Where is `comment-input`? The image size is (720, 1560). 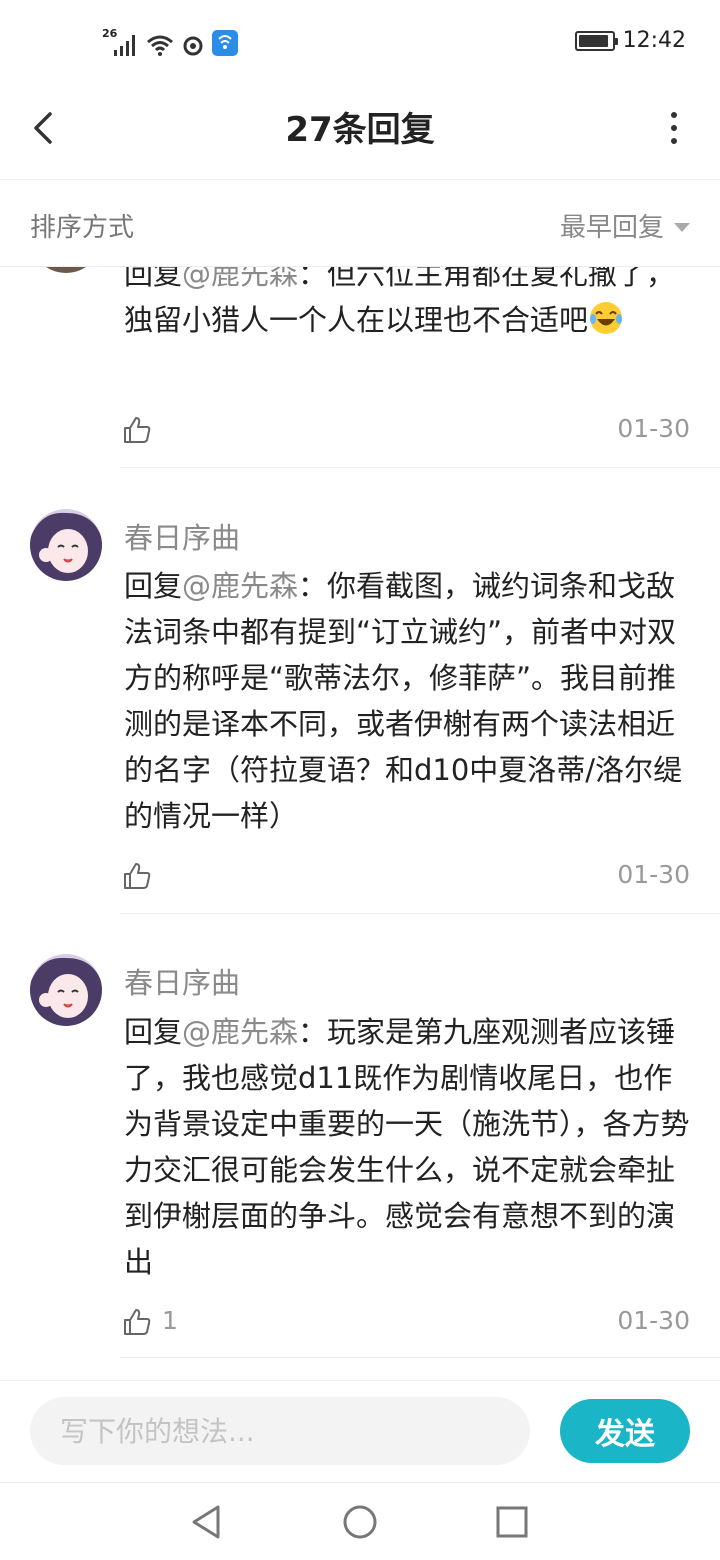
comment-input is located at coordinates (280, 1431).